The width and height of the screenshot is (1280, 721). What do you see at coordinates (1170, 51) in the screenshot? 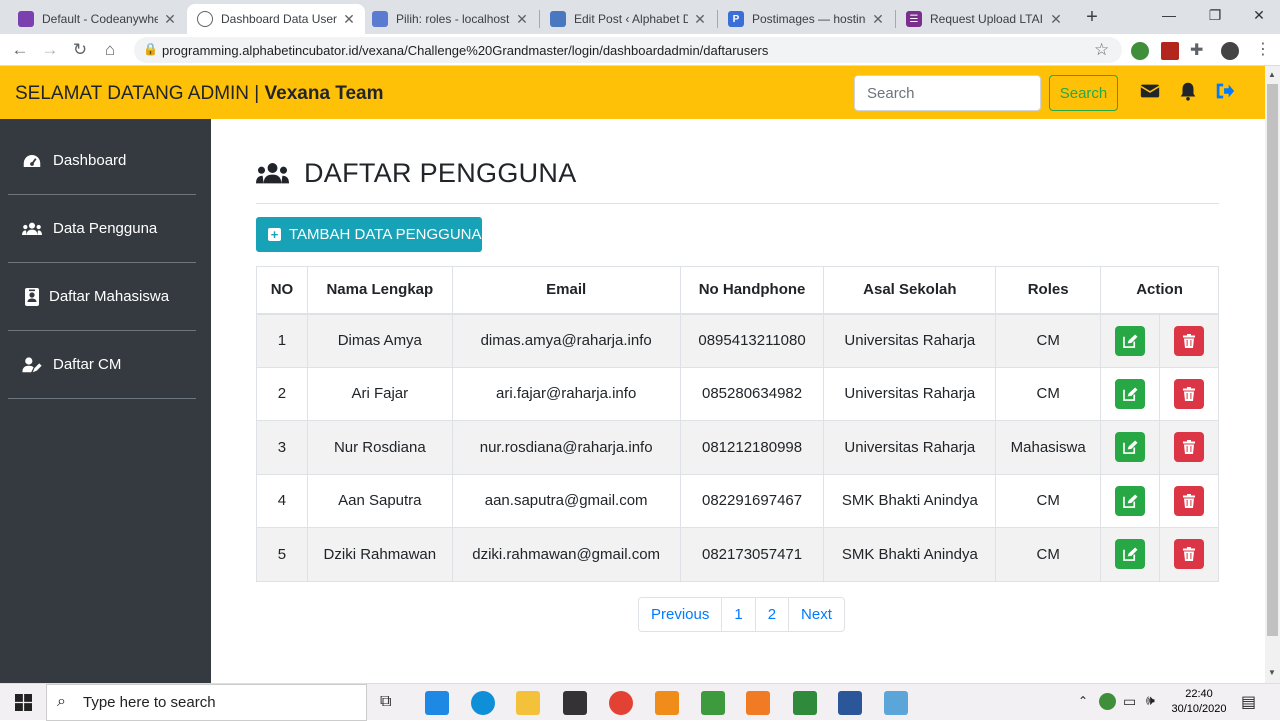
I see `pdf-extension-icon` at bounding box center [1170, 51].